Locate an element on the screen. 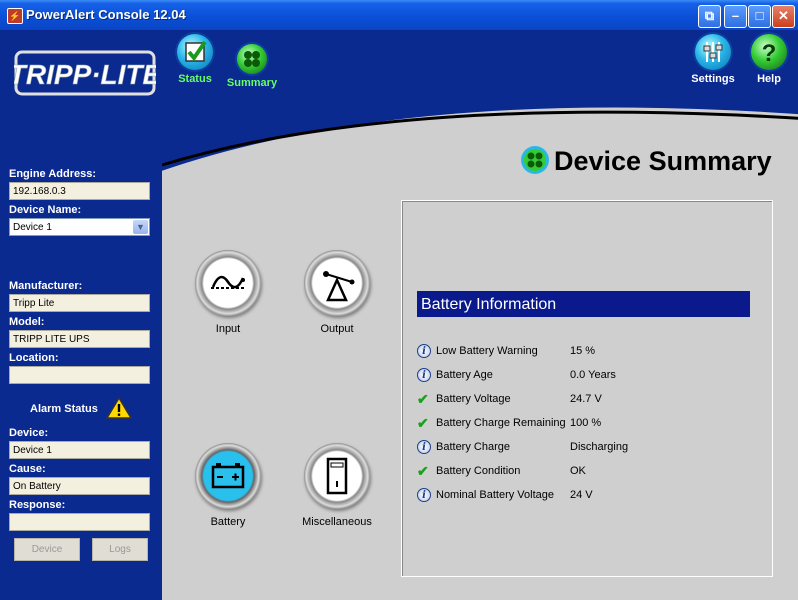 The image size is (798, 600). row-label: Battery Charge is located at coordinates (473, 447).